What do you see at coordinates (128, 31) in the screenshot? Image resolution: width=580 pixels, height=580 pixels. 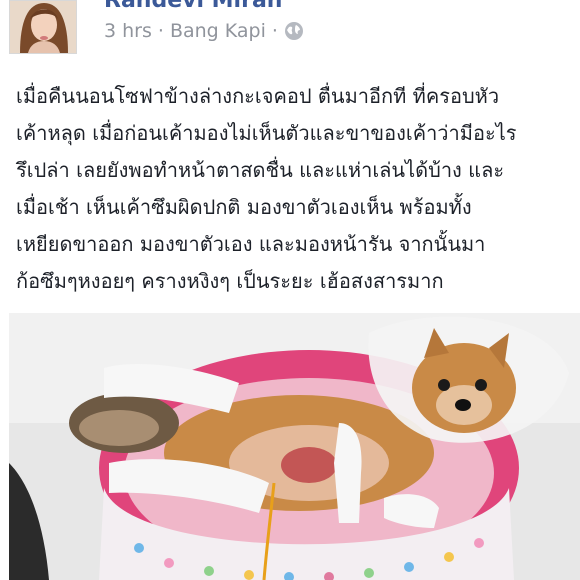 I see `post-timestamp: 3 hrs` at bounding box center [128, 31].